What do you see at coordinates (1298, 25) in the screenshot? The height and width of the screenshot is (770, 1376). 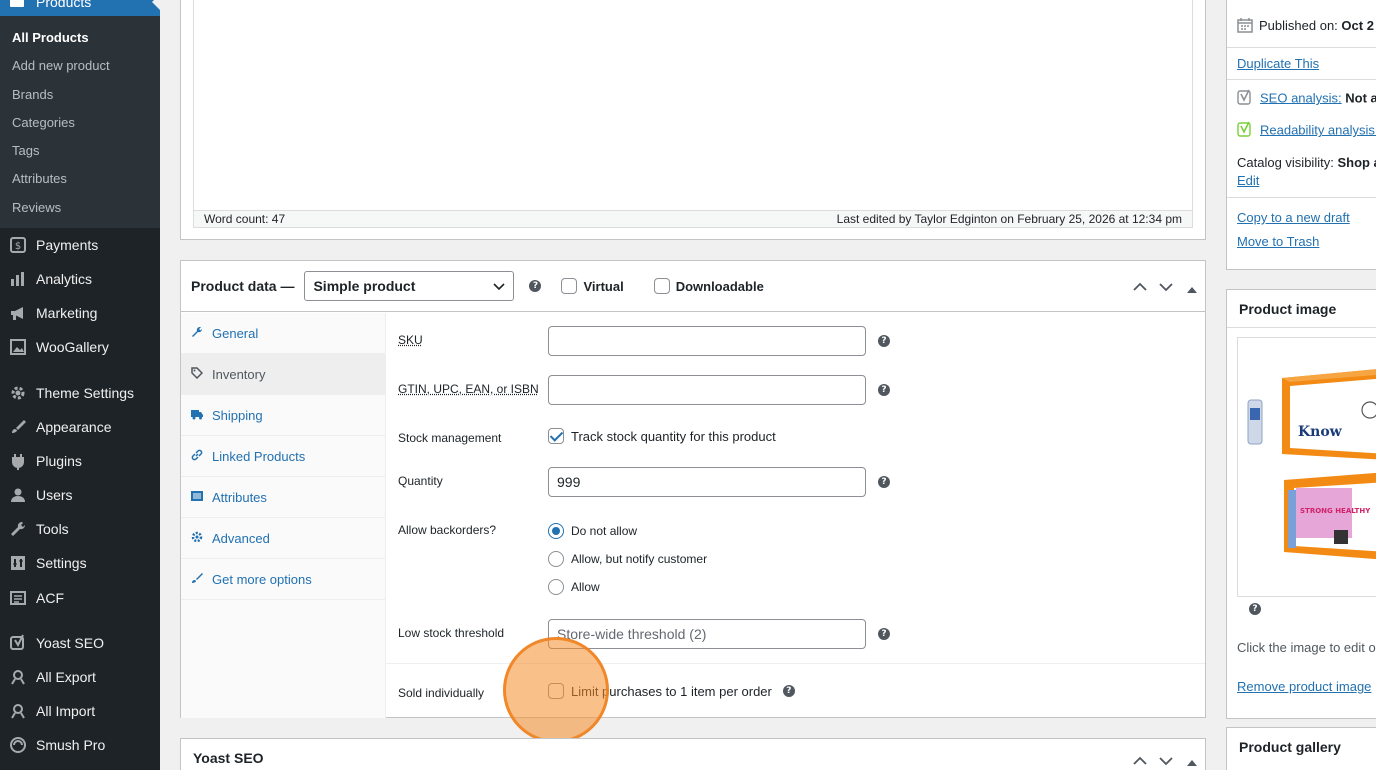 I see `published-on-label: Published on:` at bounding box center [1298, 25].